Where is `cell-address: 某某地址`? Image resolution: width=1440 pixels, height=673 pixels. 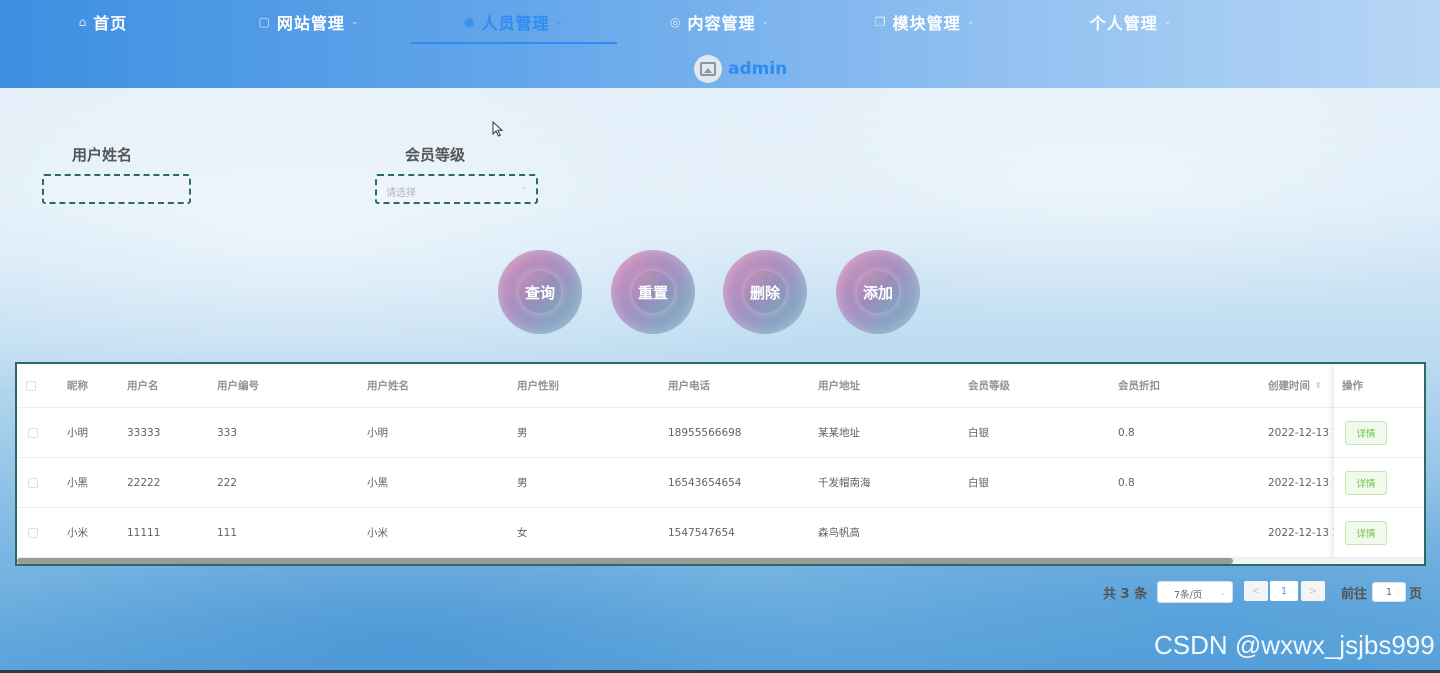
cell-address: 某某地址 is located at coordinates (839, 433).